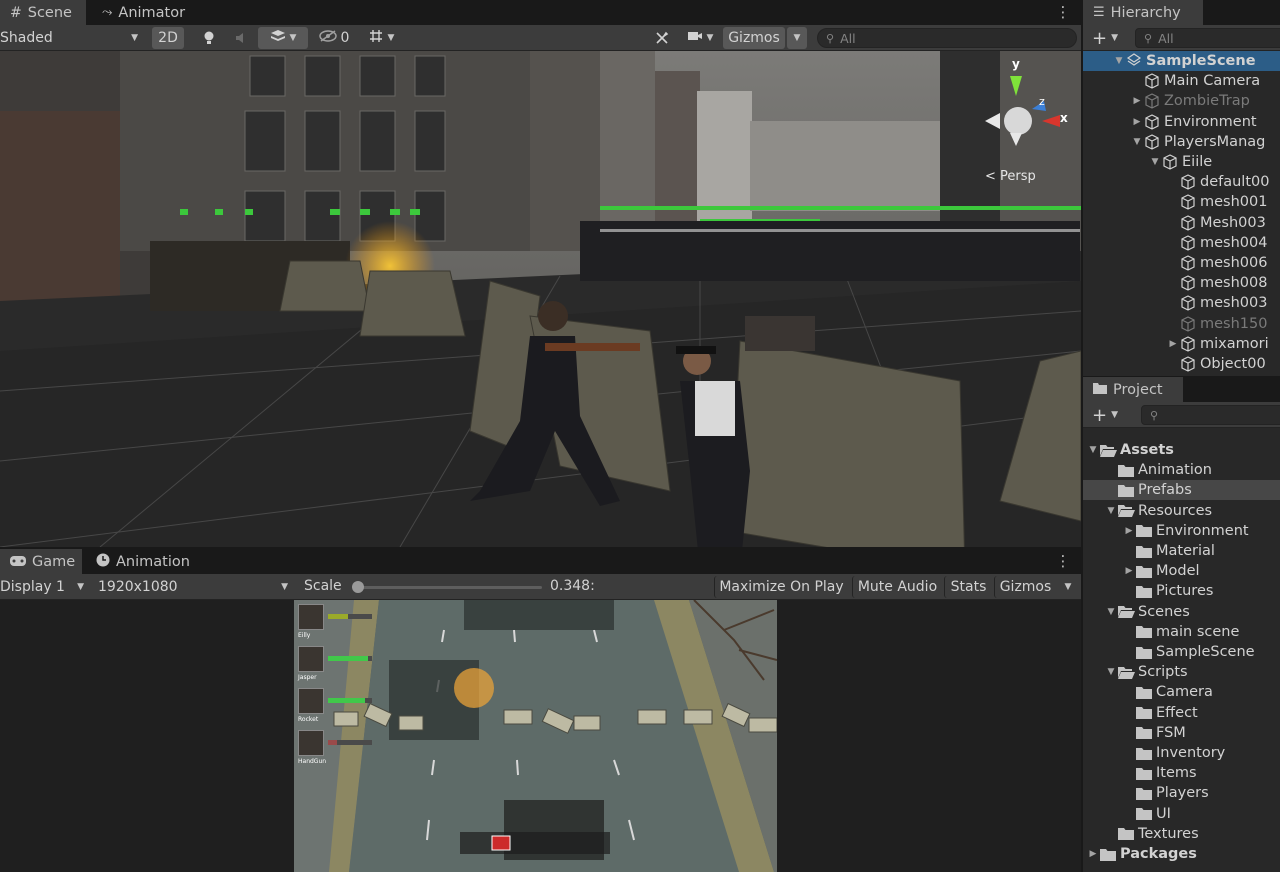 This screenshot has height=872, width=1280. Describe the element at coordinates (194, 587) in the screenshot. I see `resolution-dropdown: 1920x1080 ▼` at that location.